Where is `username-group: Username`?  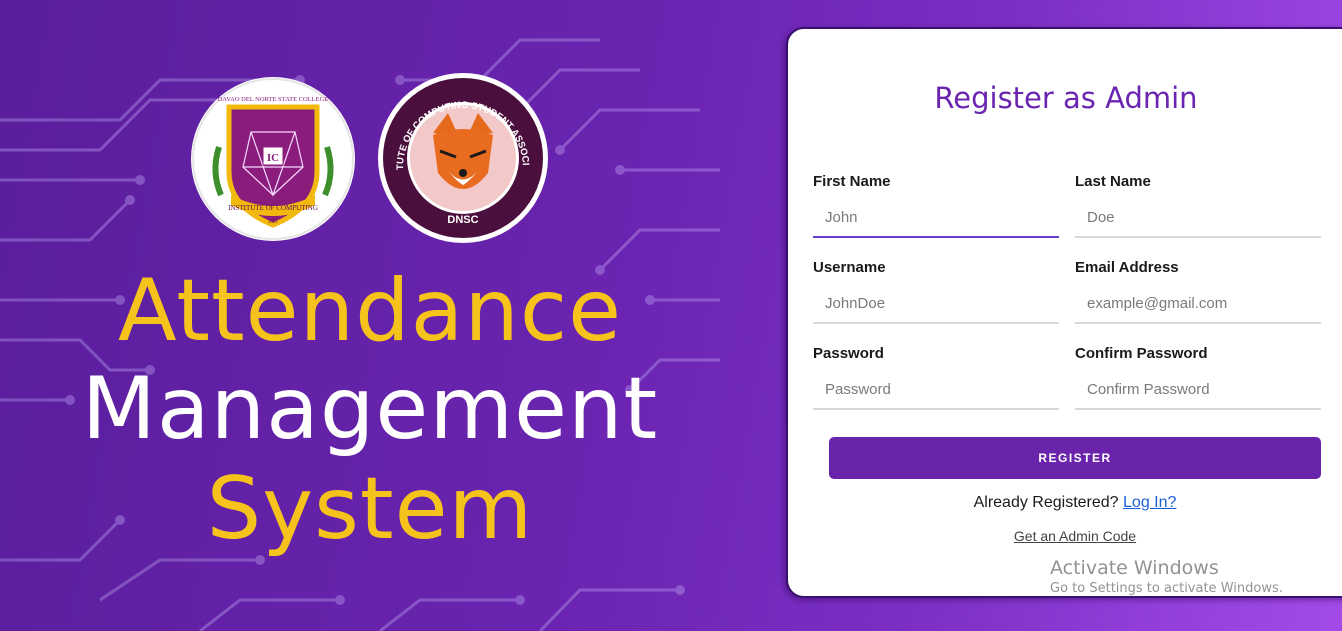
username-group: Username is located at coordinates (936, 291).